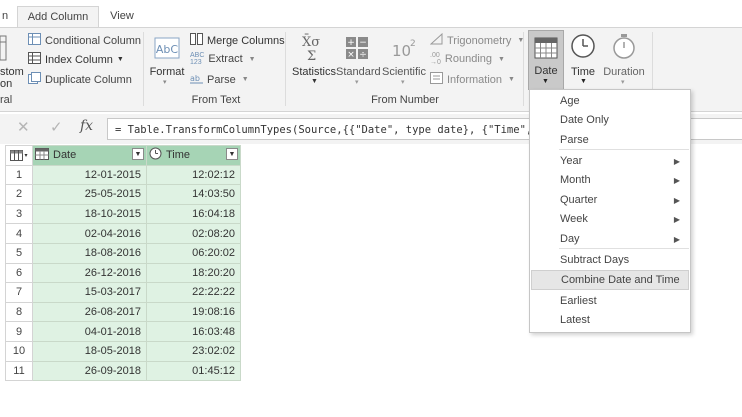  I want to click on time-cell: 14:03:50, so click(193, 194).